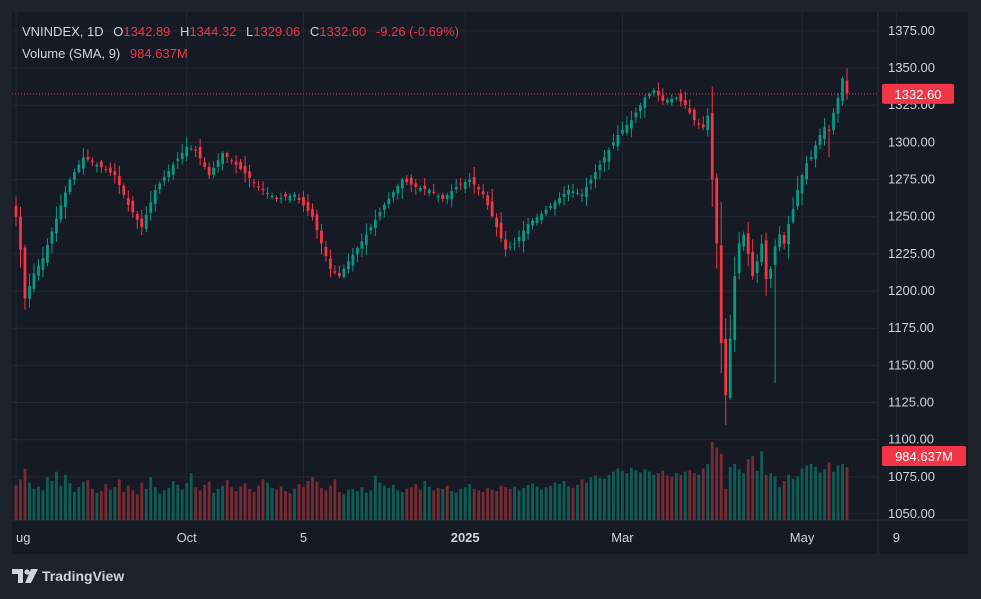 This screenshot has height=599, width=981. Describe the element at coordinates (71, 53) in the screenshot. I see `volume-label: Volume (SMA, 9)` at that location.